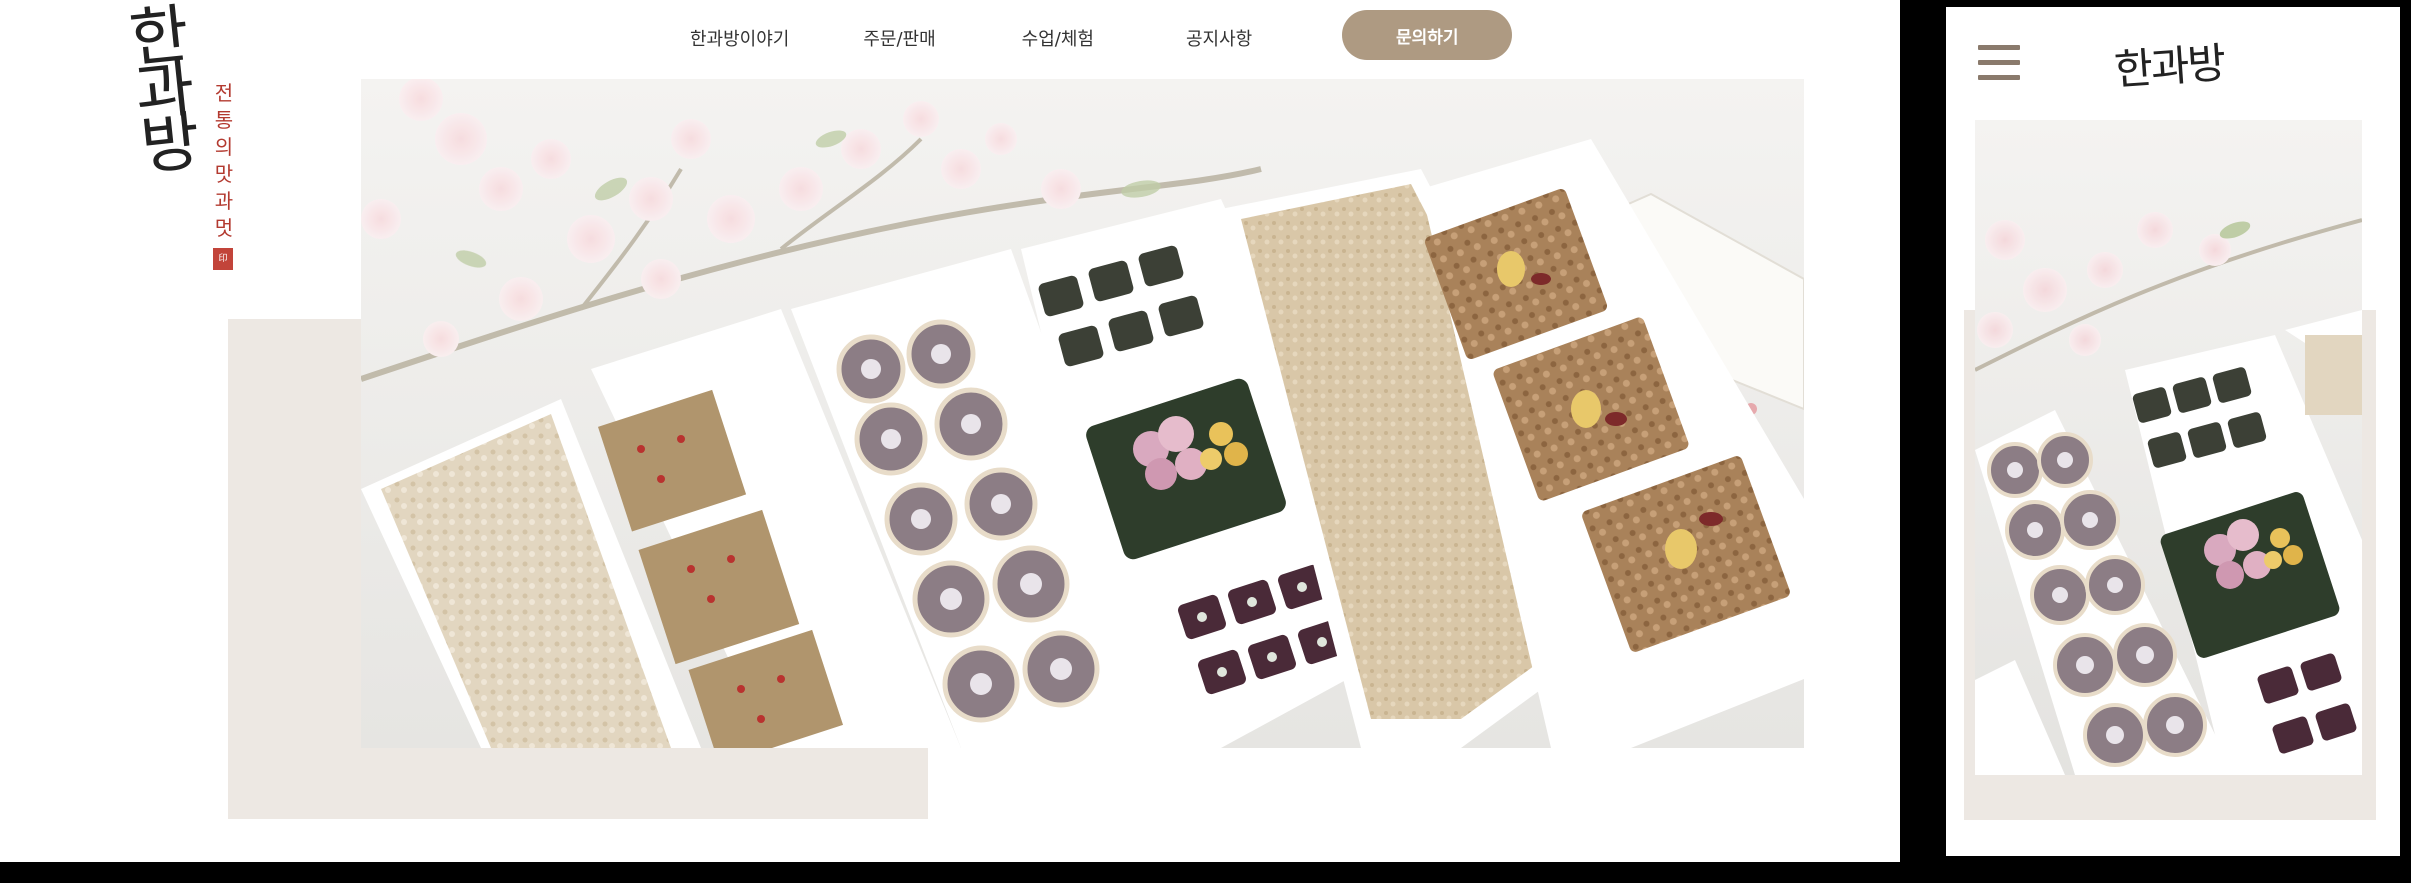 Image resolution: width=2411 pixels, height=883 pixels. I want to click on tagline-char: 멋, so click(224, 228).